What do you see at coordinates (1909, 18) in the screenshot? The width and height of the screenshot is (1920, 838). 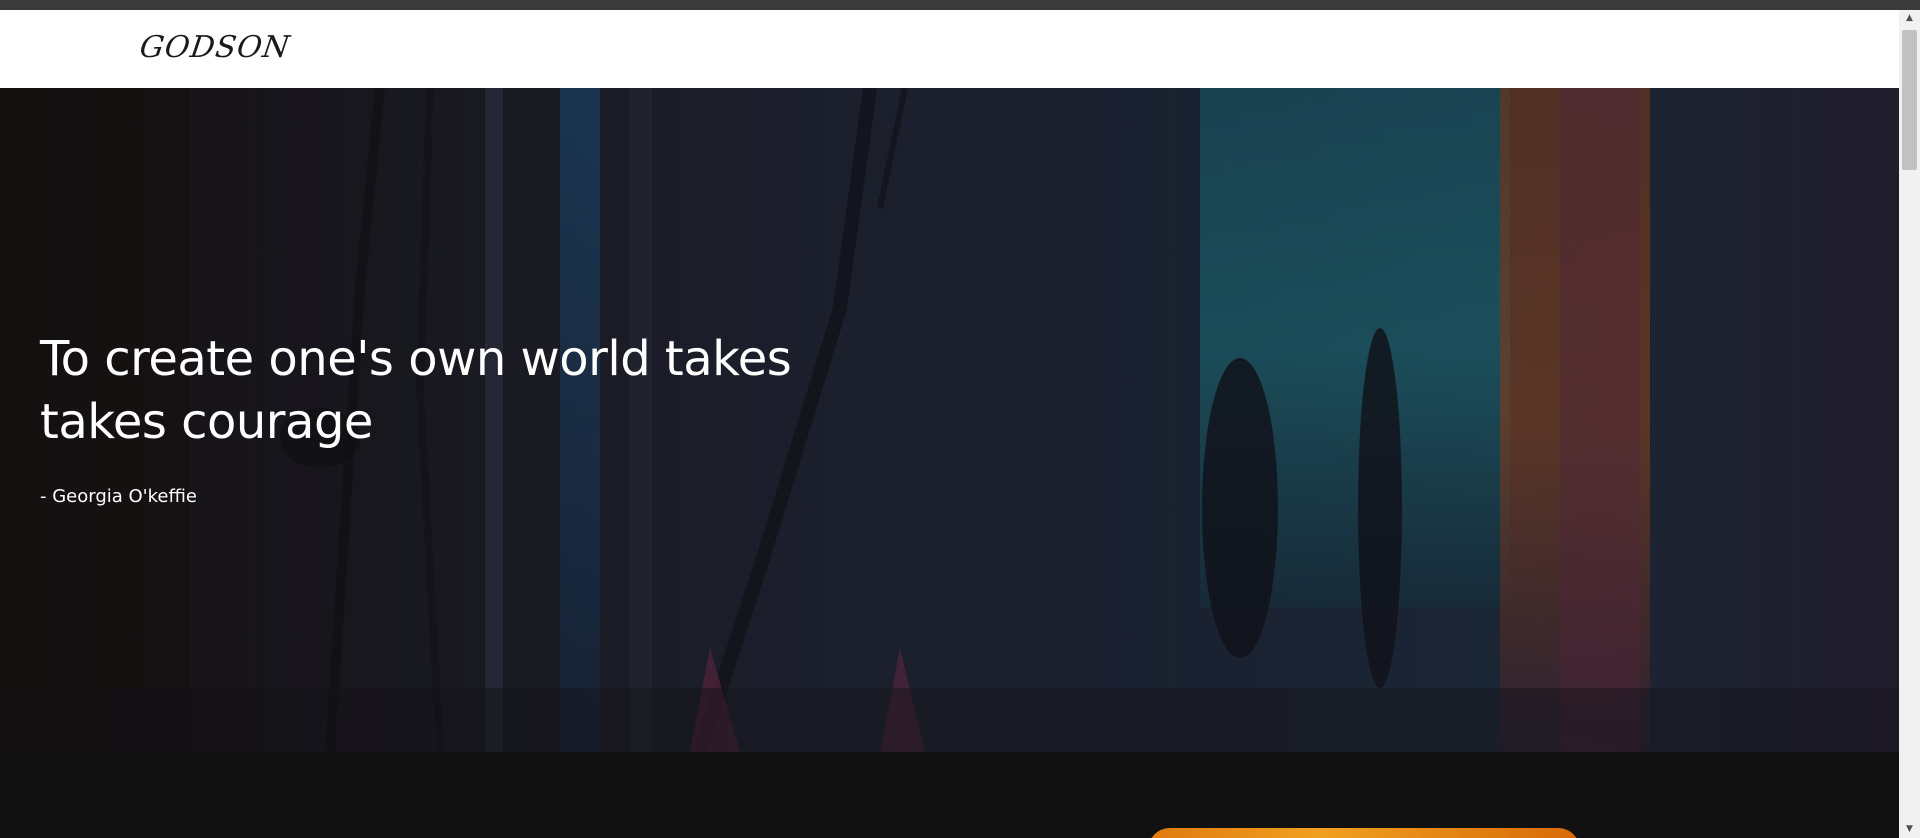 I see `scroll-up-arrow-icon: ▲` at bounding box center [1909, 18].